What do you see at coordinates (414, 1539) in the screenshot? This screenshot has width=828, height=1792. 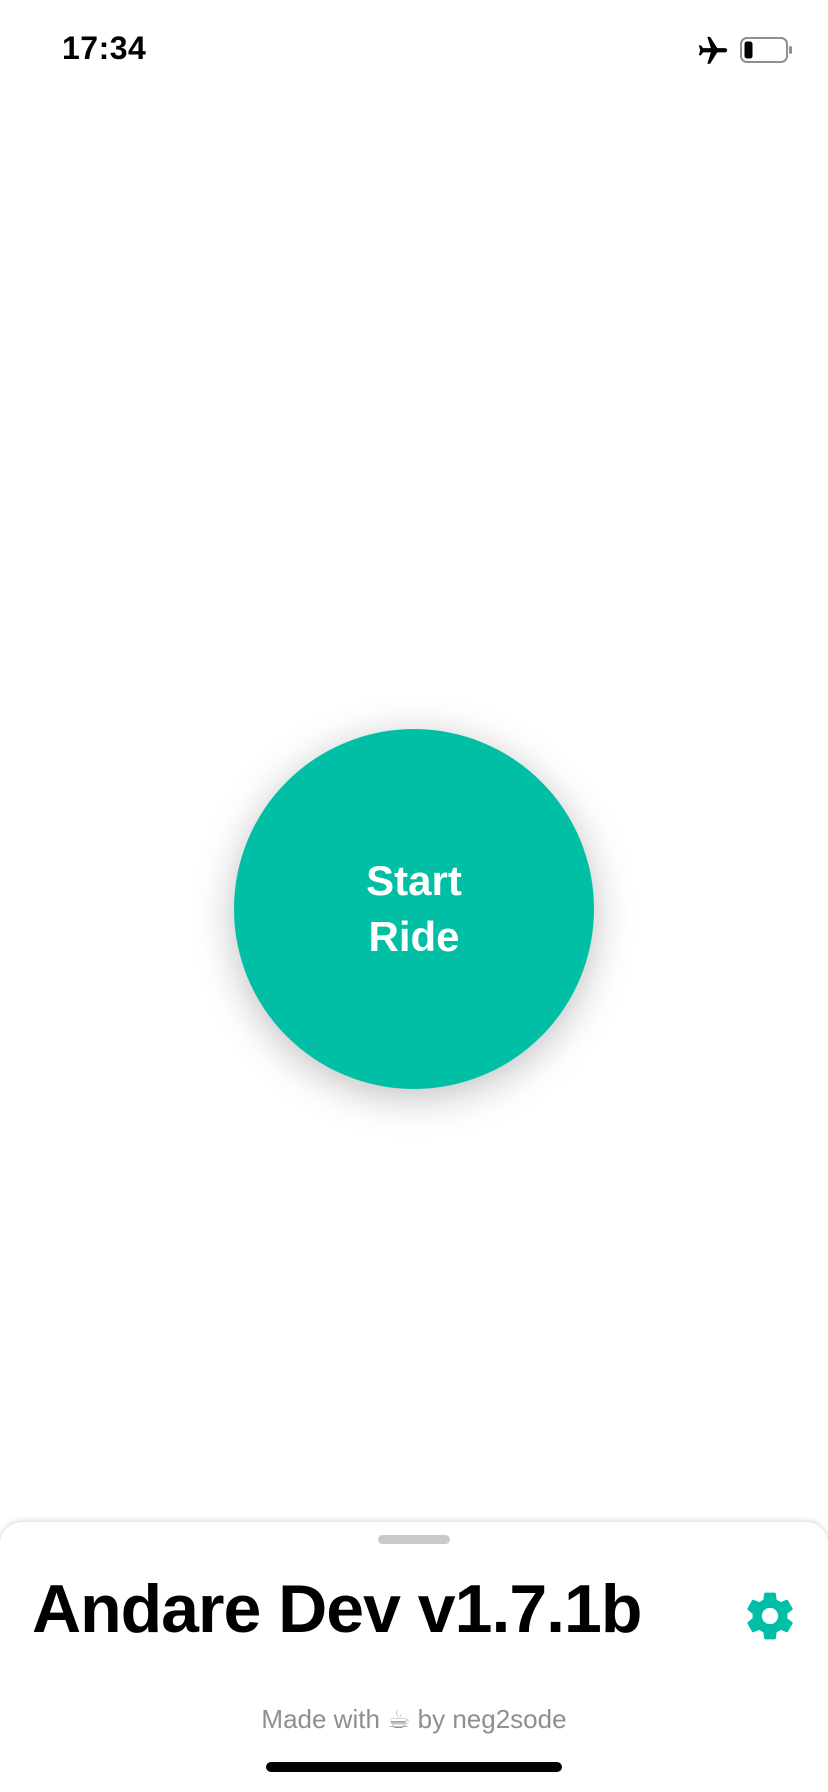 I see `sheet-drag-handle` at bounding box center [414, 1539].